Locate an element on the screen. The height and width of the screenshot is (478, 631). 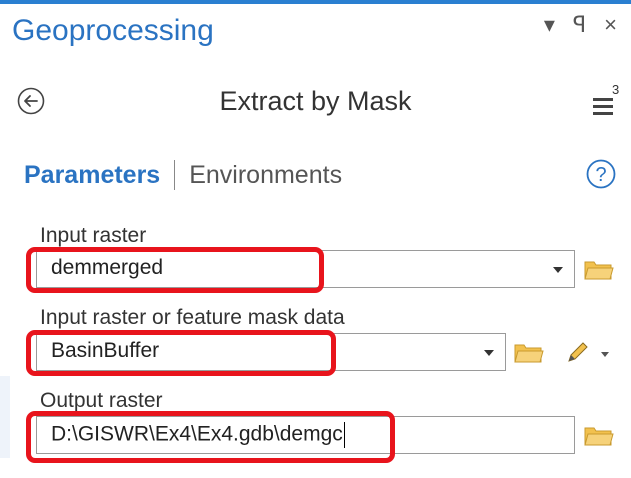
pane-title: Geoprocessing is located at coordinates (113, 30).